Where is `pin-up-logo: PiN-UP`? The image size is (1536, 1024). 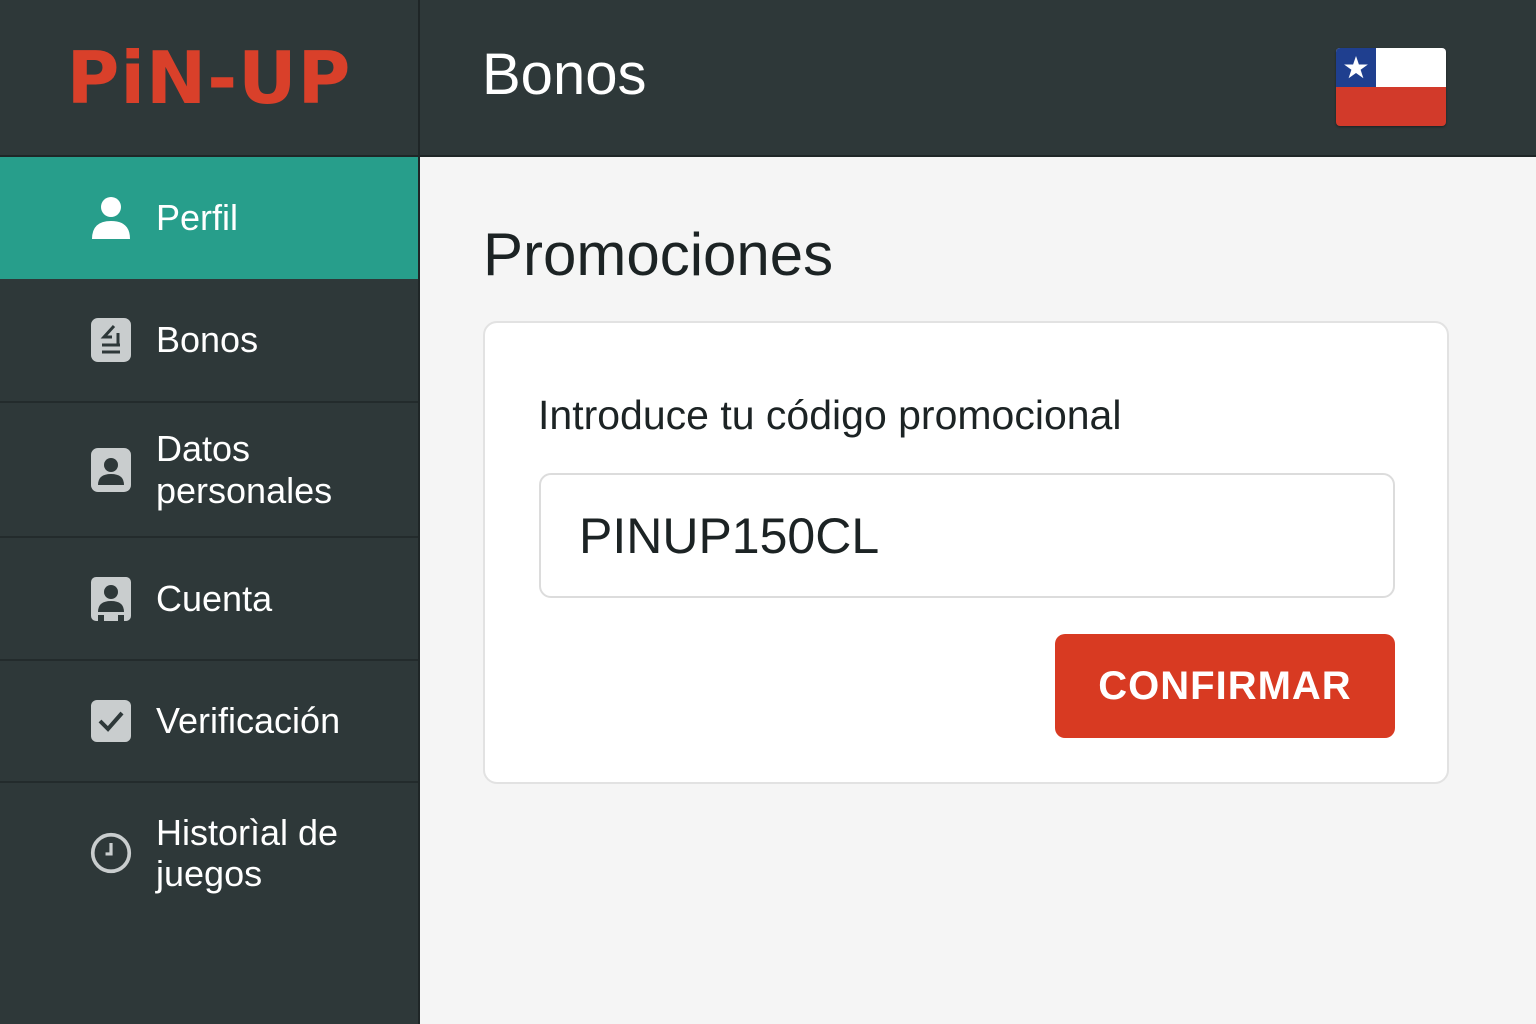 pin-up-logo: PiN-UP is located at coordinates (209, 78).